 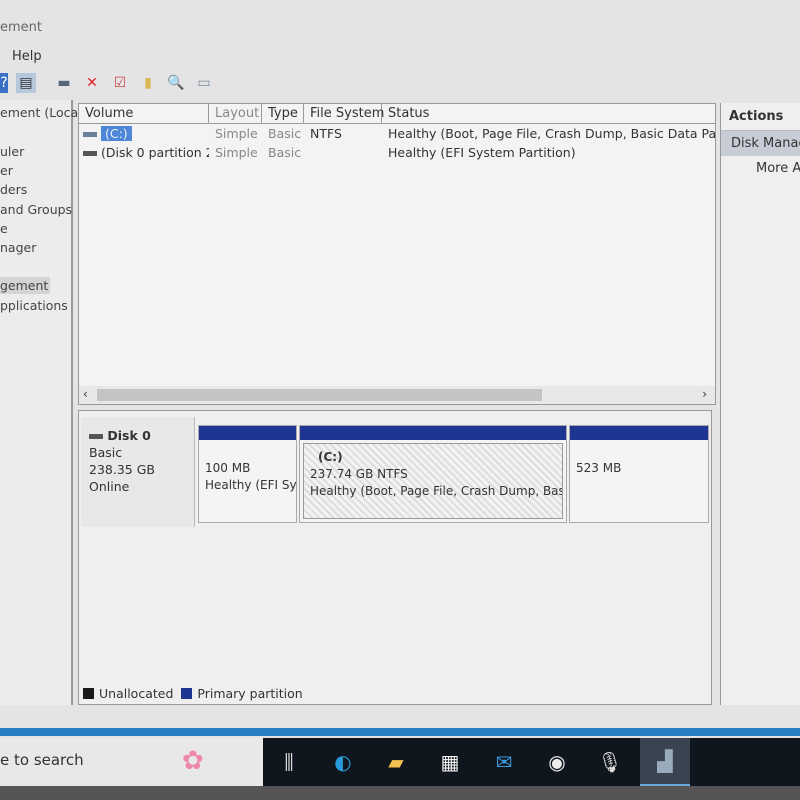 I want to click on tree-item: ders, so click(x=13, y=189).